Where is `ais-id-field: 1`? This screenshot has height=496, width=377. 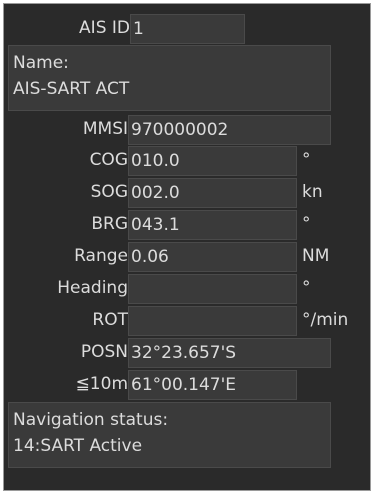
ais-id-field: 1 is located at coordinates (187, 29).